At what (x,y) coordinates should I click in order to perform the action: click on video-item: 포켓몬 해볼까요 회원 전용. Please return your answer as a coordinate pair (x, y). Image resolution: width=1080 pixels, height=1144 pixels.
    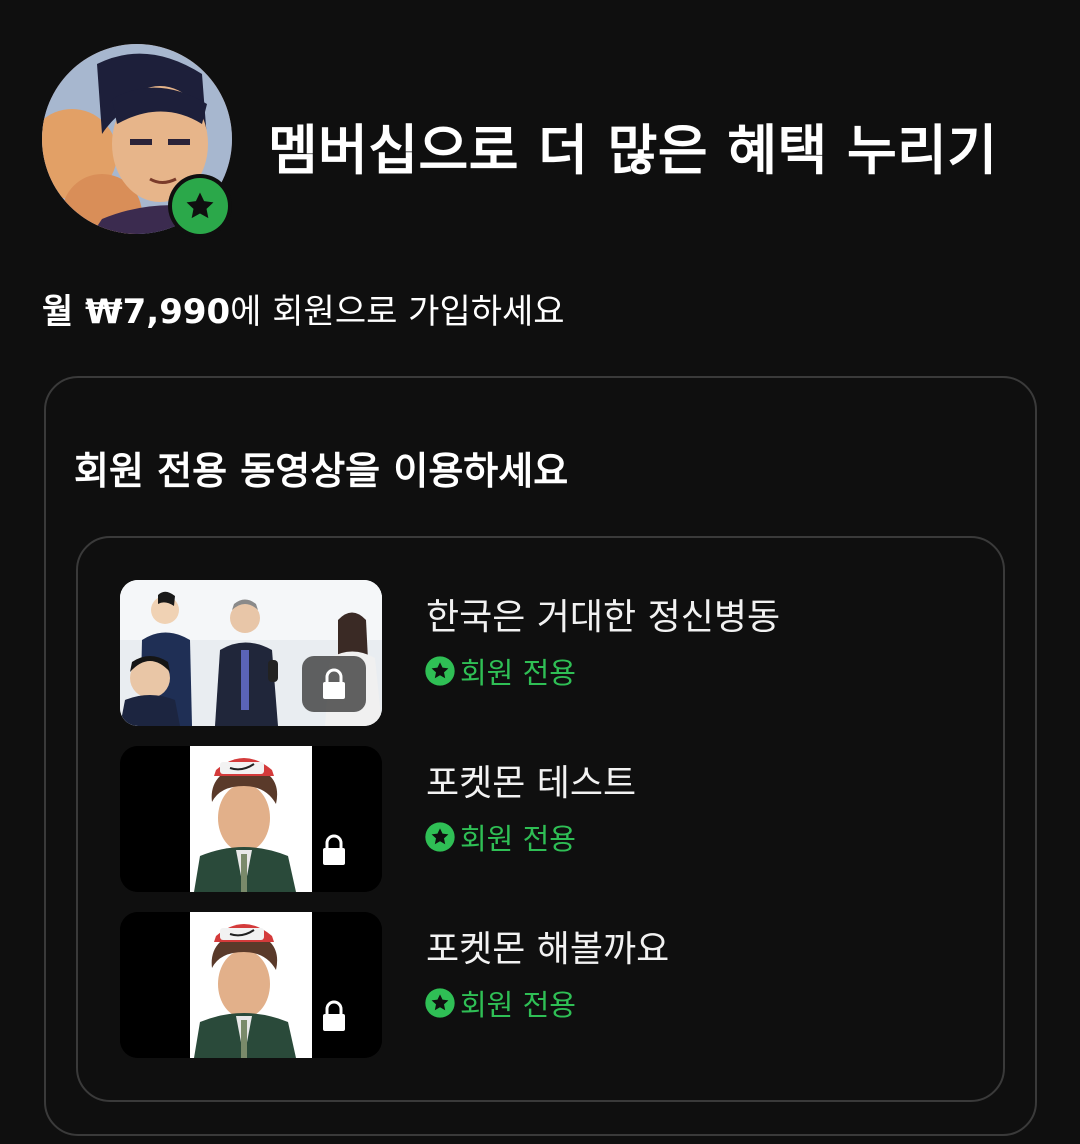
    Looking at the image, I should click on (550, 985).